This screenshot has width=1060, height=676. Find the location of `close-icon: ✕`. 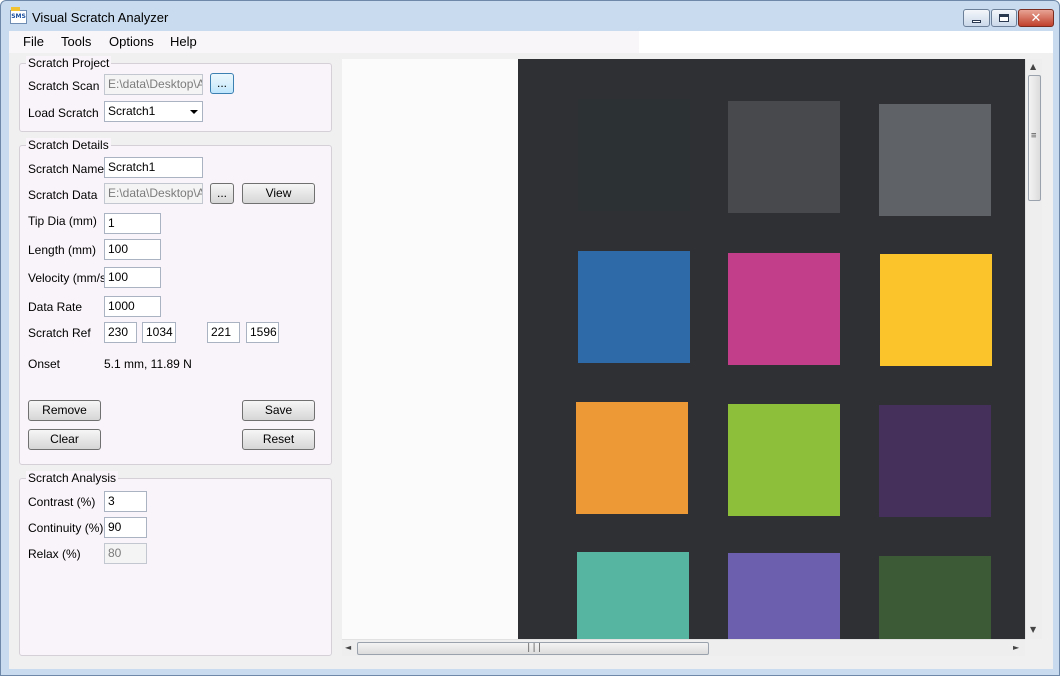

close-icon: ✕ is located at coordinates (1036, 18).